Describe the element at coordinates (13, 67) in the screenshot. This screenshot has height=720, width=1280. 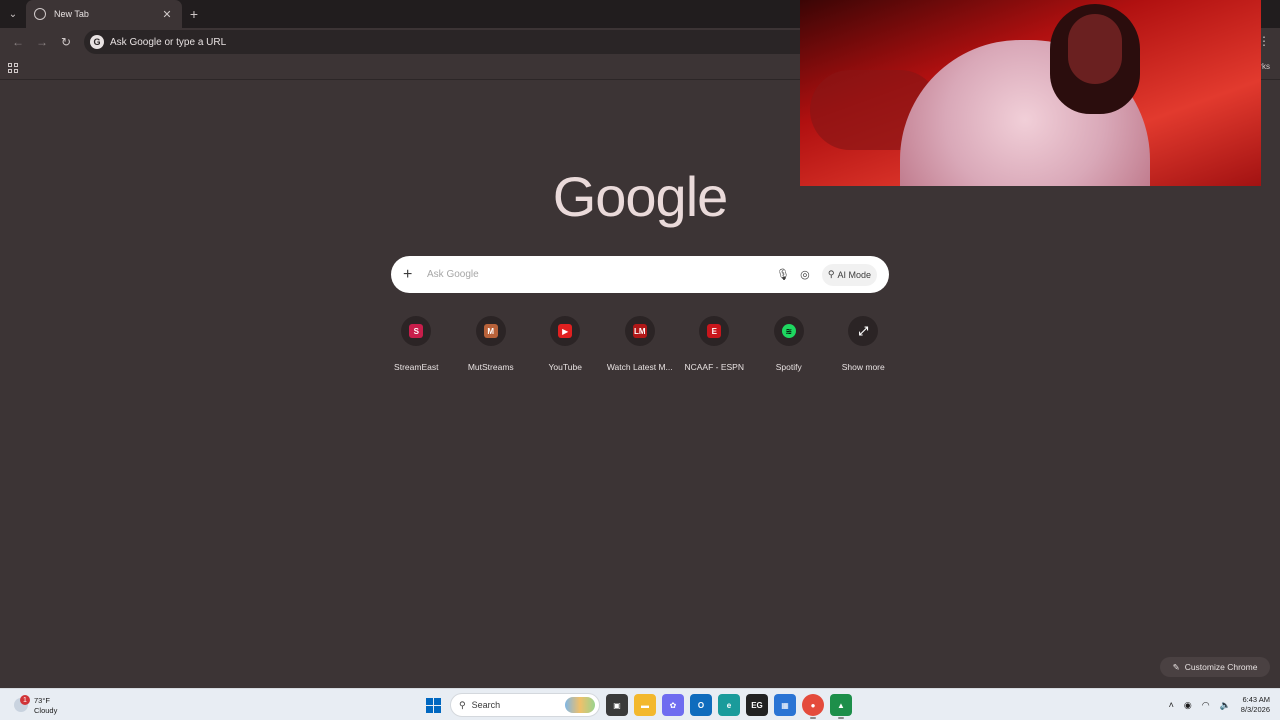
I see `apps-grid-icon` at that location.